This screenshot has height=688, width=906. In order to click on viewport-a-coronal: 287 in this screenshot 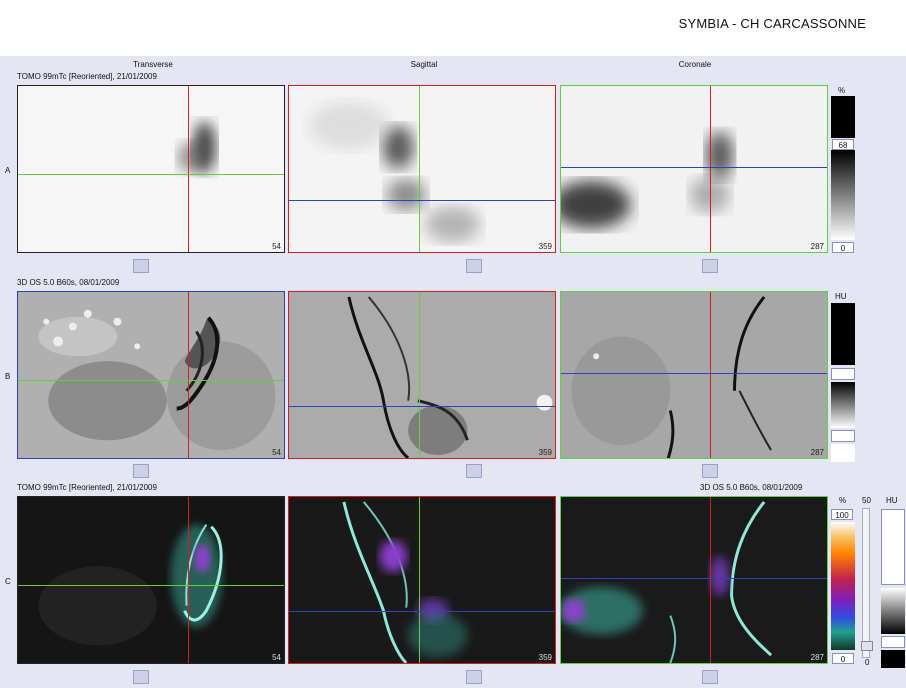, I will do `click(694, 169)`.